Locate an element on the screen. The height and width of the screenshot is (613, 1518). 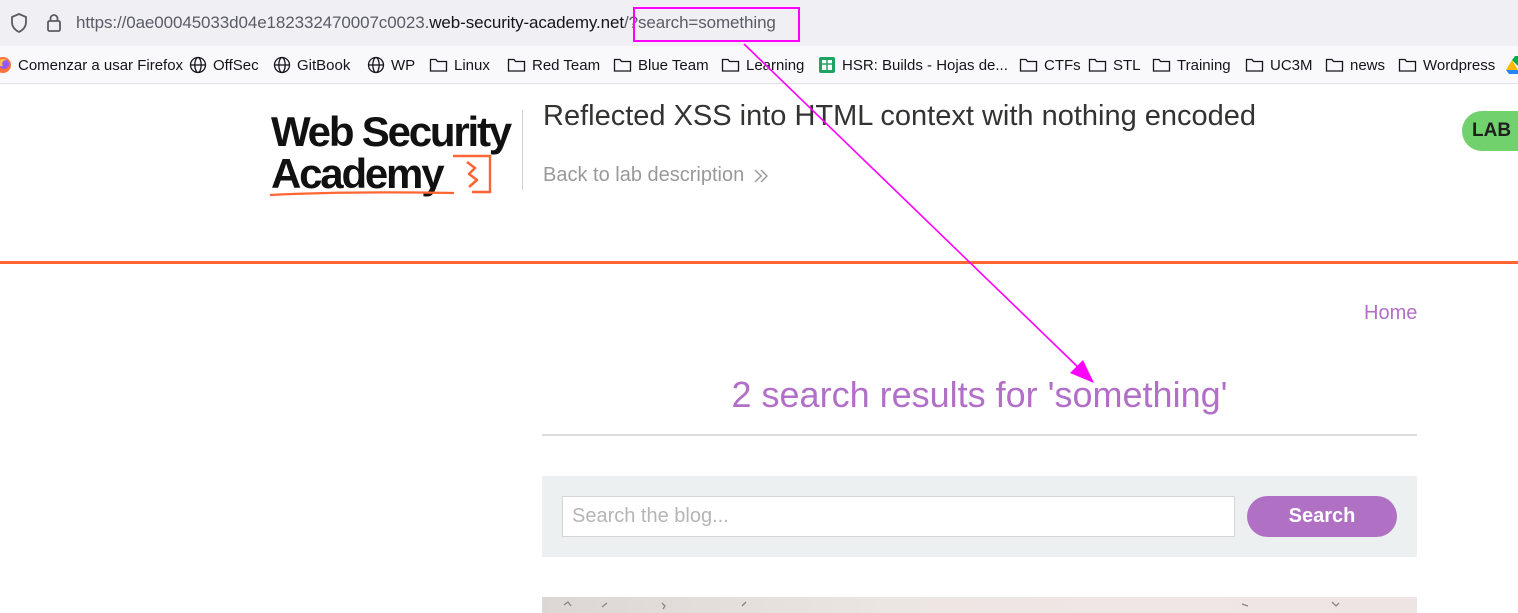
bookmark-item: Red Team is located at coordinates (553, 65).